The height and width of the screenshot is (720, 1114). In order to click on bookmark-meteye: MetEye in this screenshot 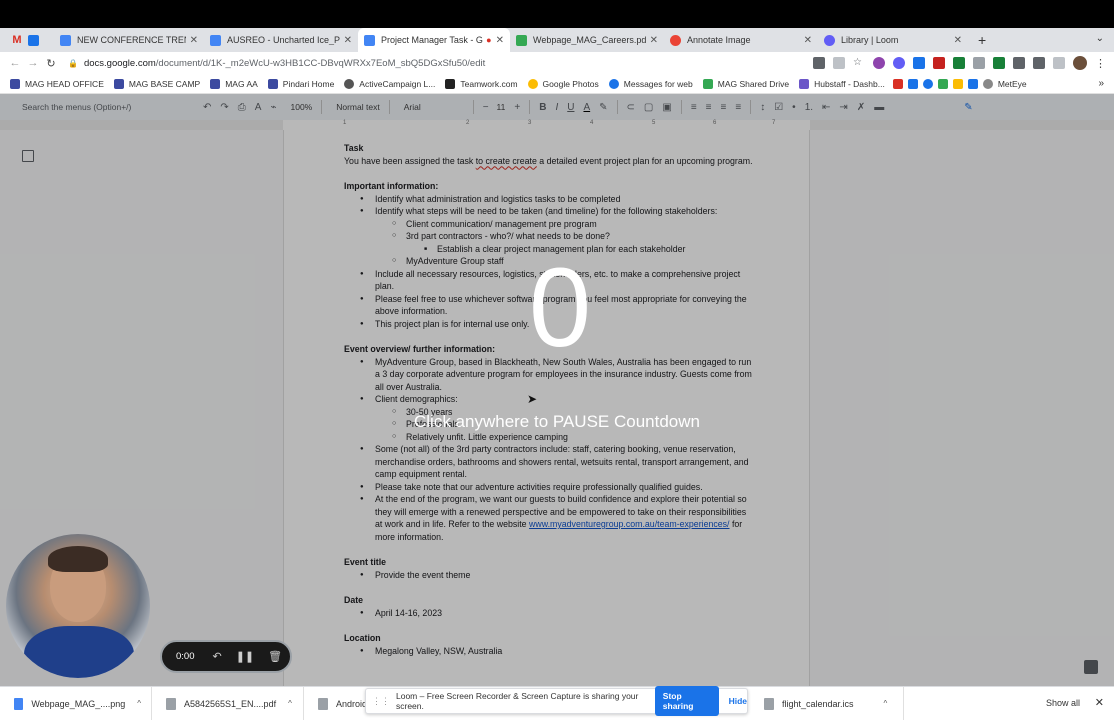, I will do `click(1004, 83)`.